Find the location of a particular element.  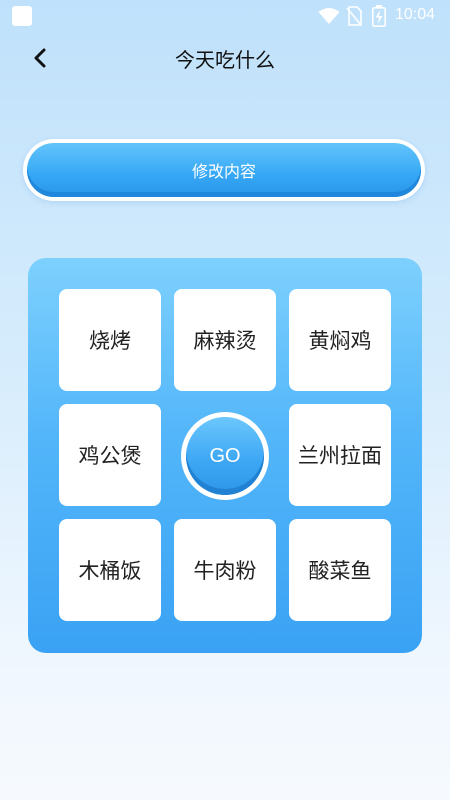

food-cell-8: 酸菜鱼 is located at coordinates (340, 570).